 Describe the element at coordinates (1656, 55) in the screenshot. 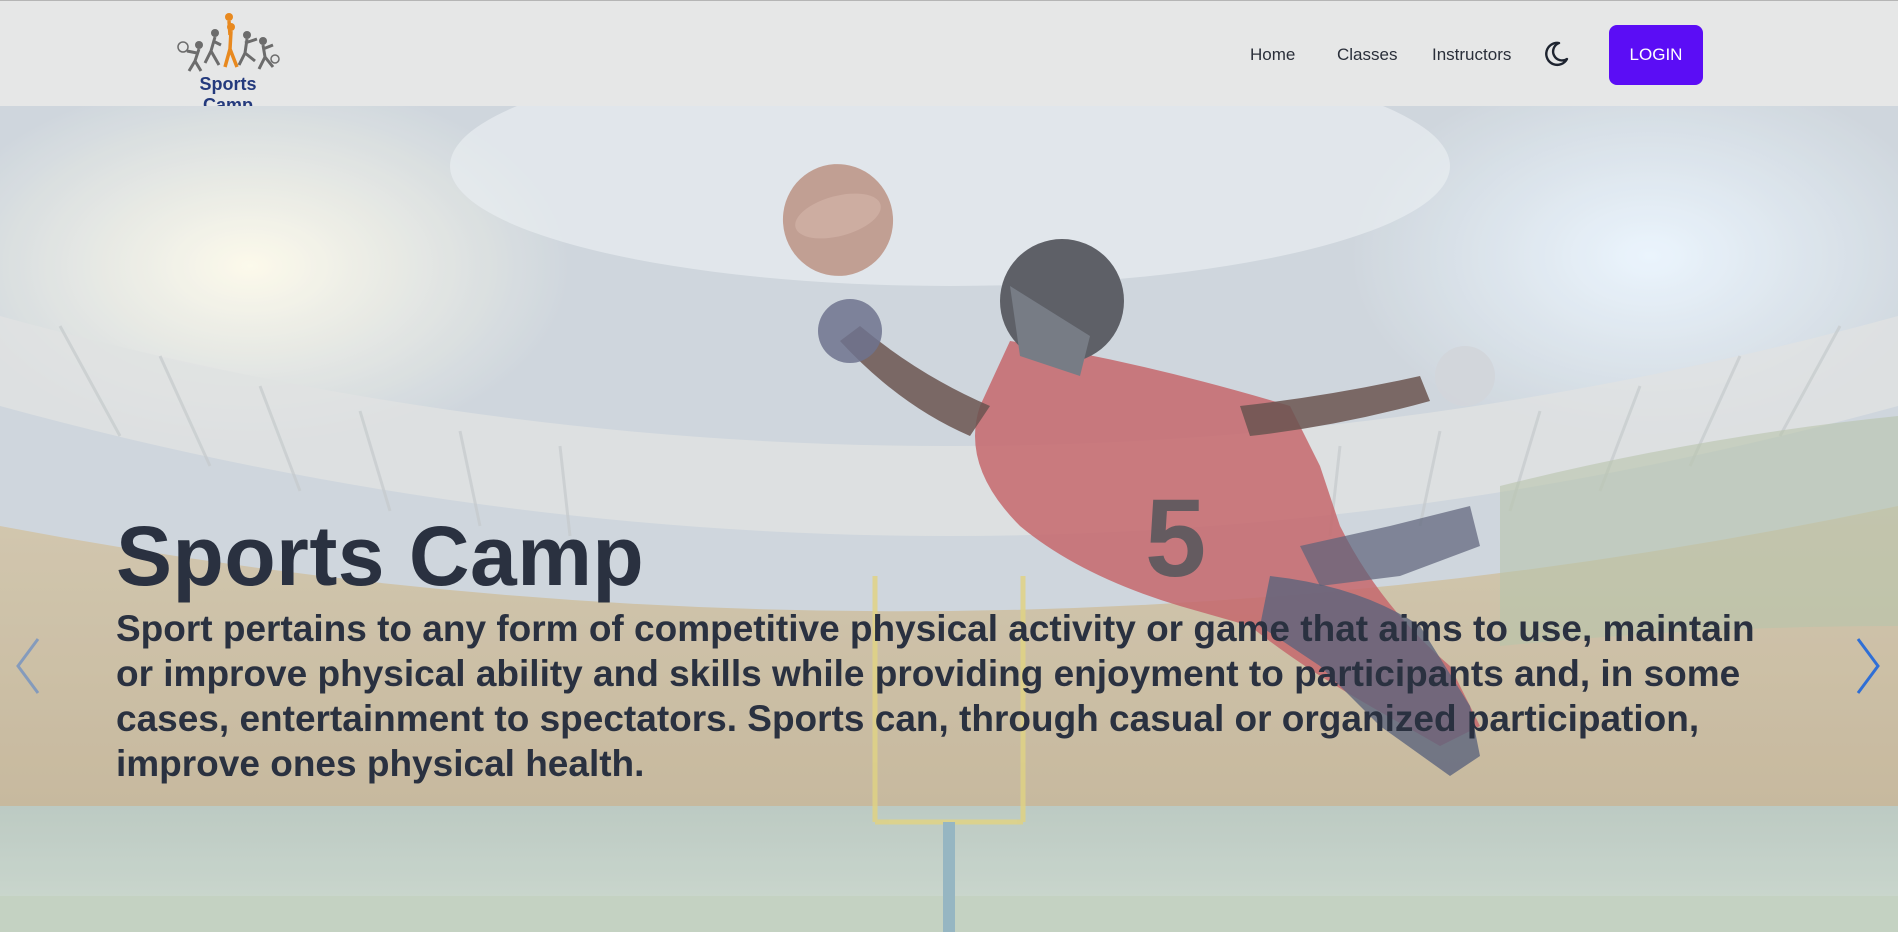

I see `login-button: LOGIN` at that location.